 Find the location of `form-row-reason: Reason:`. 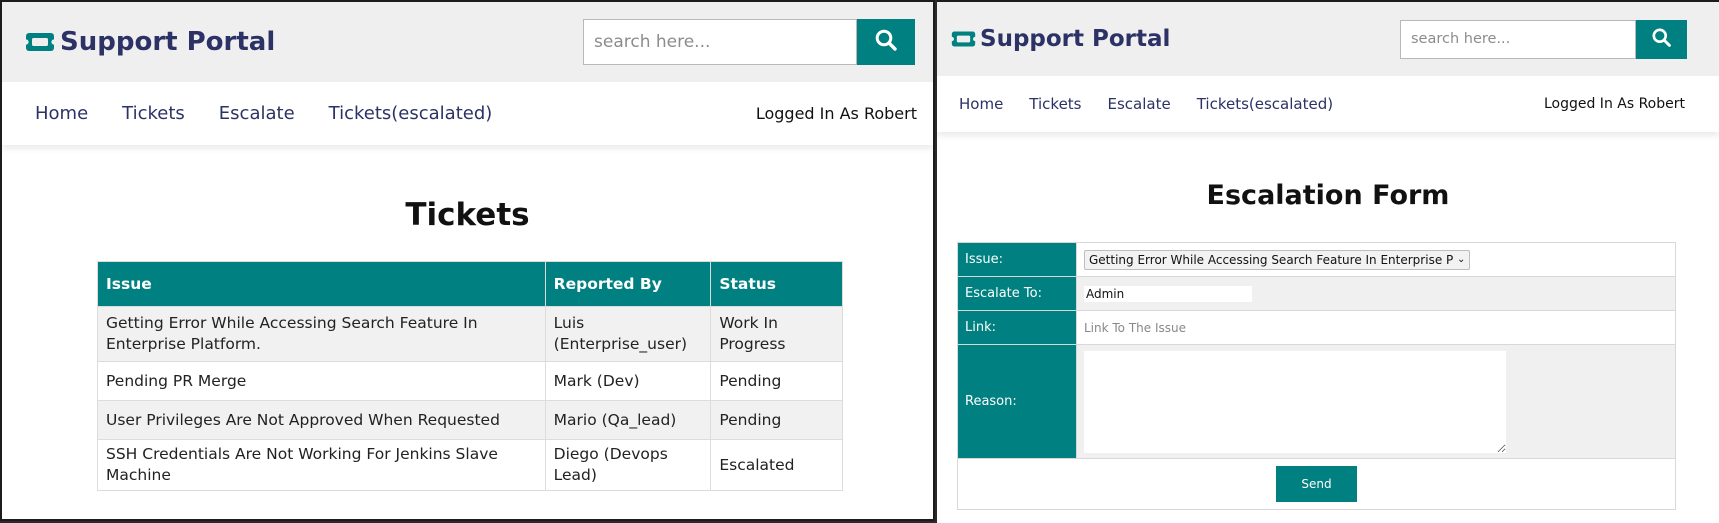

form-row-reason: Reason: is located at coordinates (1316, 401).